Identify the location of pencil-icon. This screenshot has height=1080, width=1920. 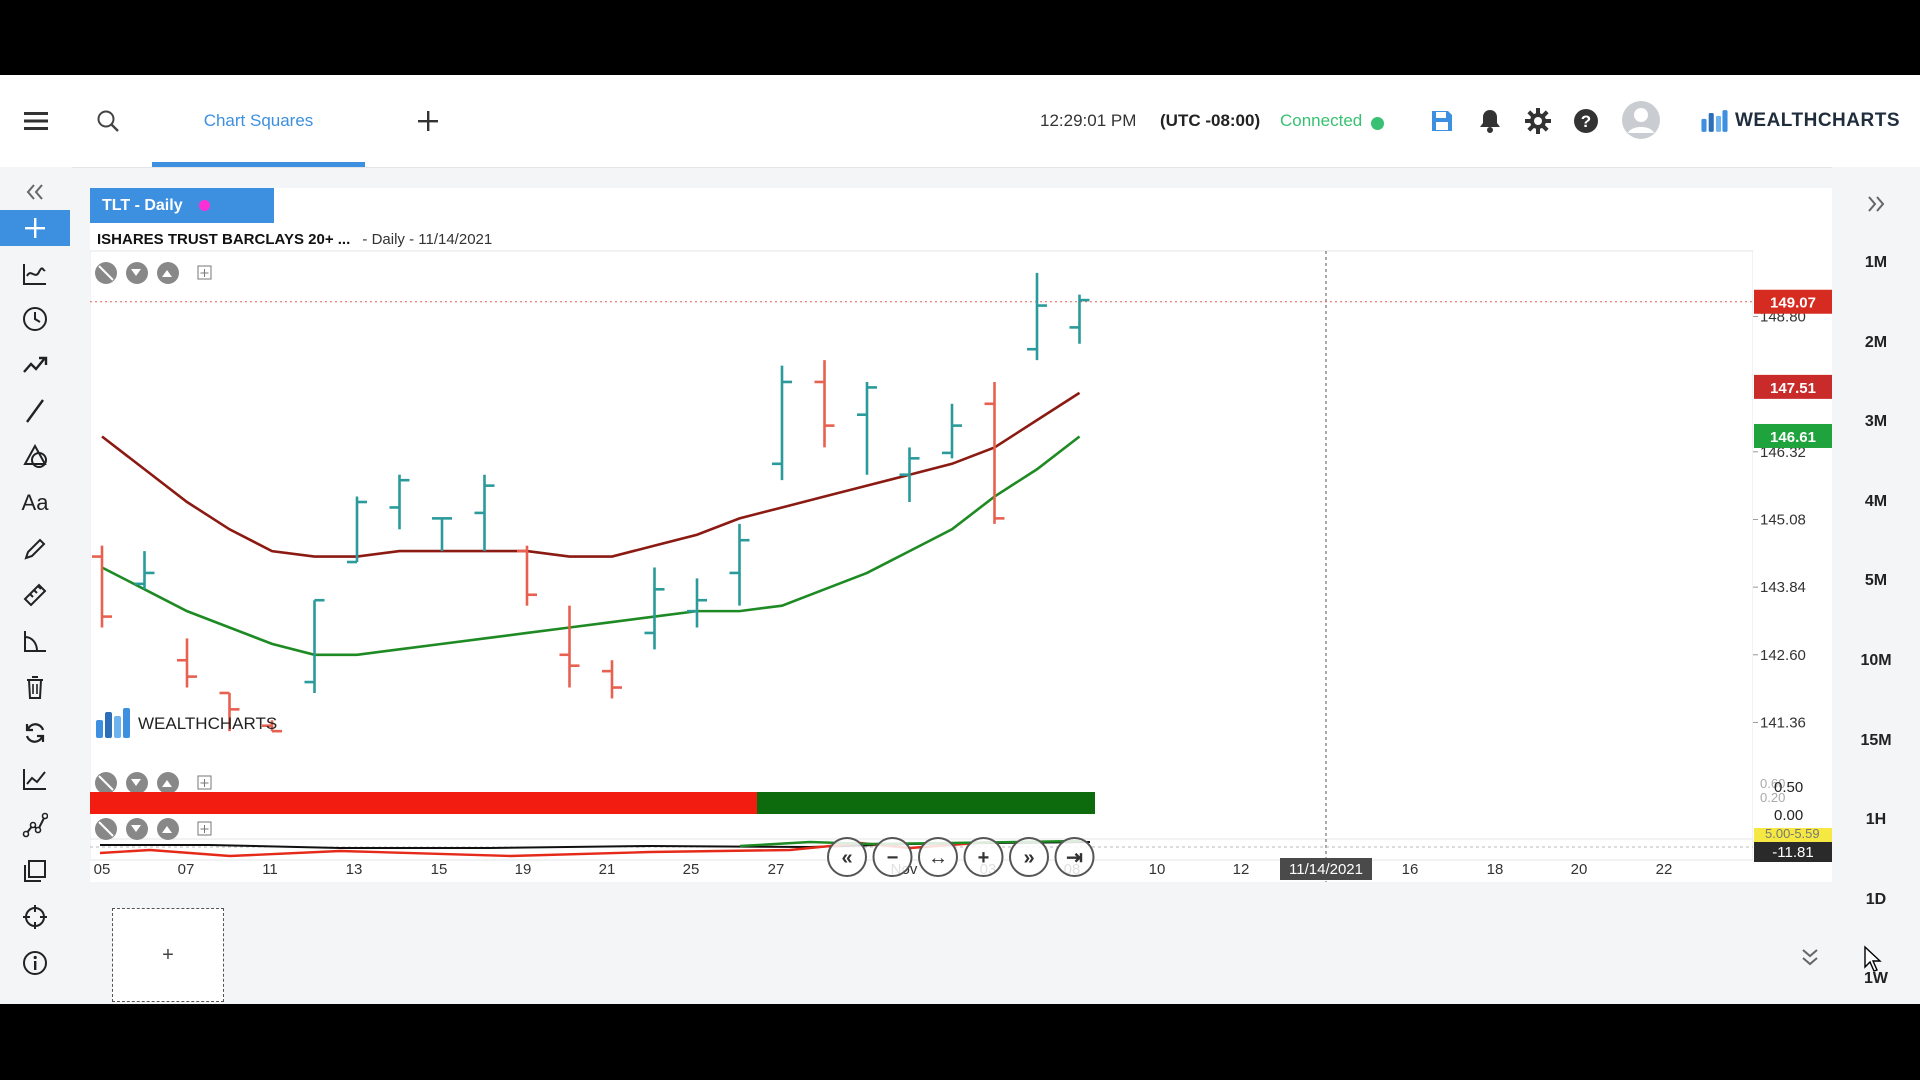
(35, 549).